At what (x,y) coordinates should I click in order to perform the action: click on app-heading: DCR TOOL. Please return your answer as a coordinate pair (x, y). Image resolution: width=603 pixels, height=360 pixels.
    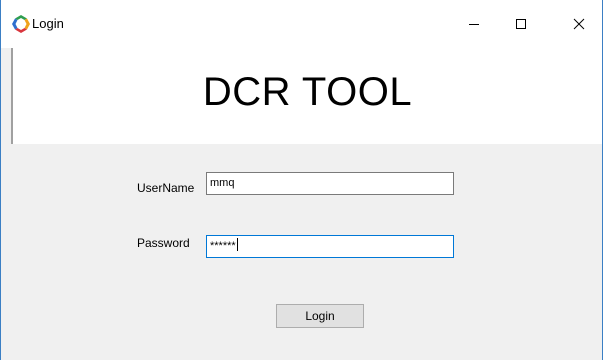
    Looking at the image, I should click on (307, 92).